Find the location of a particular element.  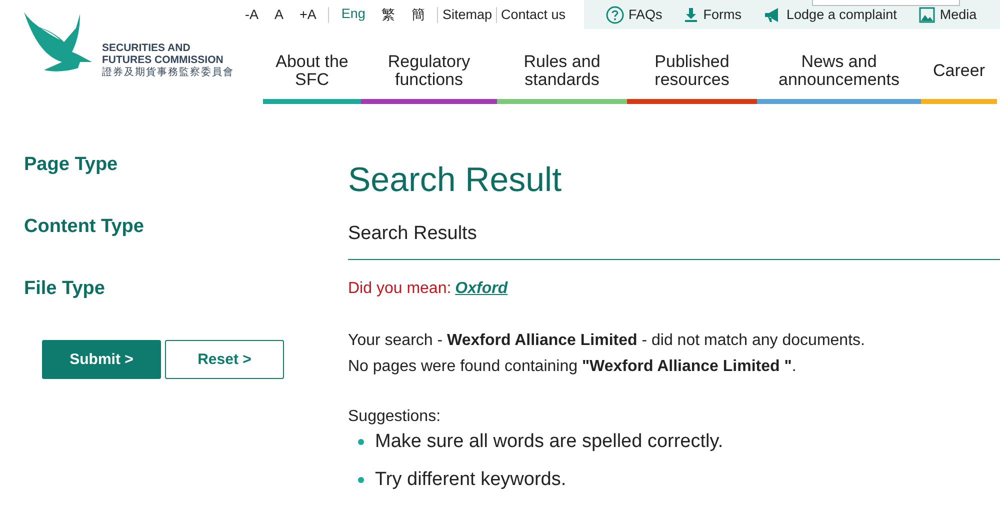

logo-text: SECURITIES AND is located at coordinates (147, 48).